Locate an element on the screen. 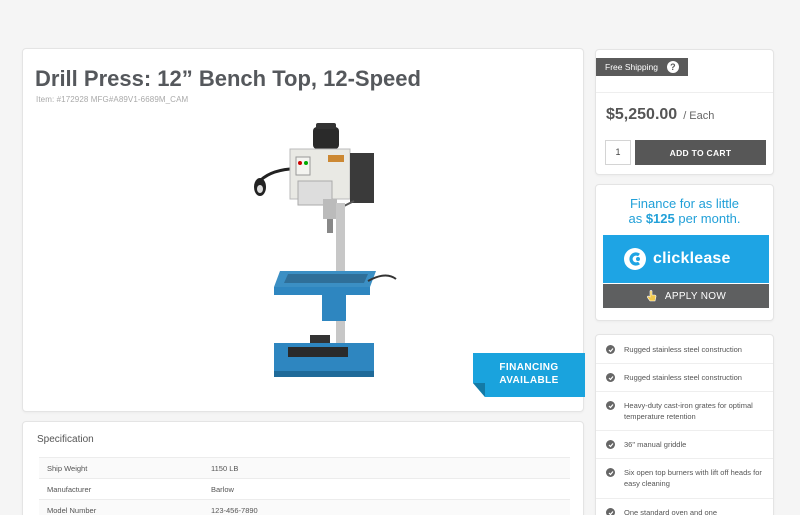 The image size is (800, 515). free-shipping-label: Free Shipping is located at coordinates (631, 67).